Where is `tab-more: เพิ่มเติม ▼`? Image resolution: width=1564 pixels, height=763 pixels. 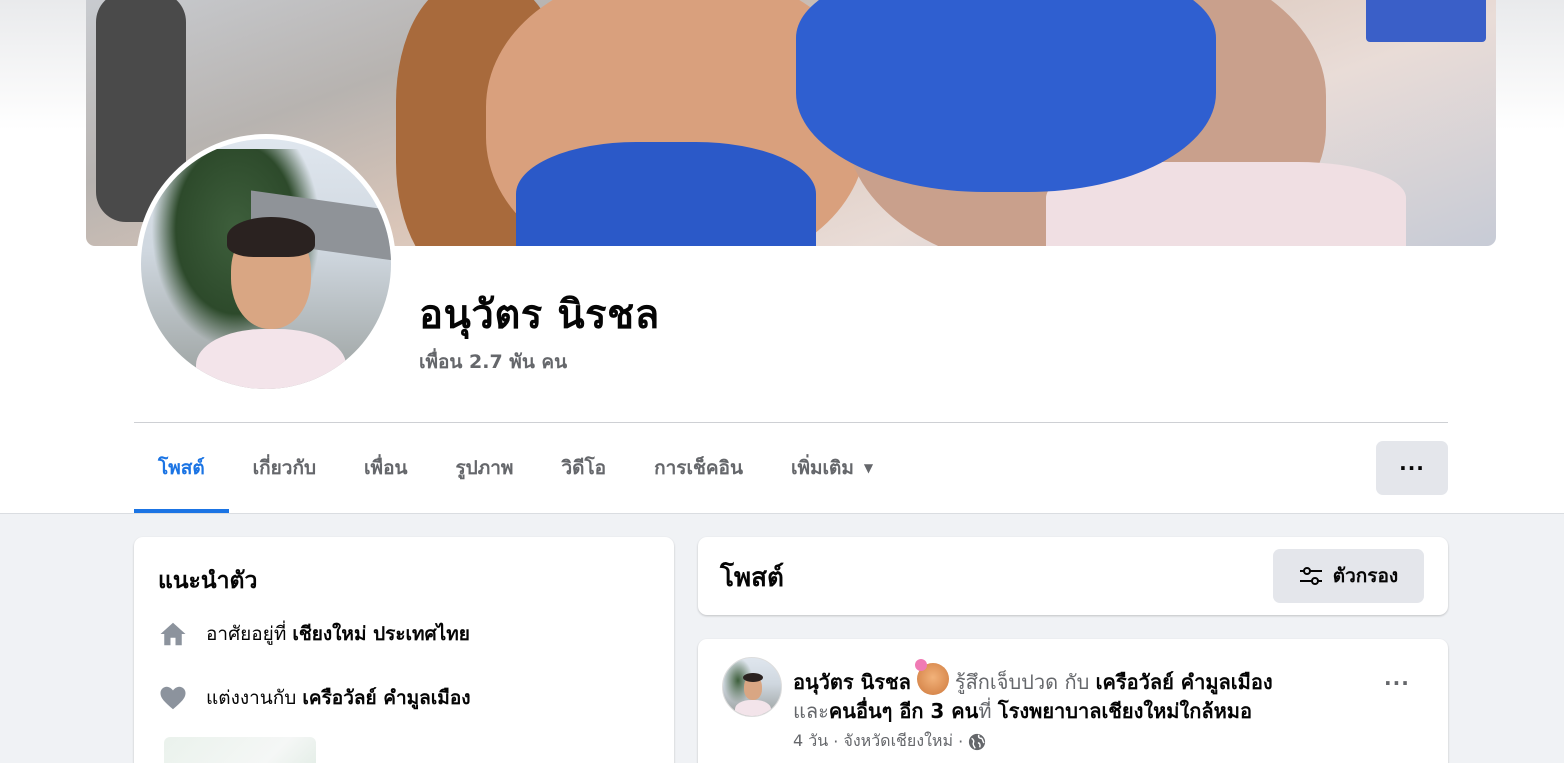 tab-more: เพิ่มเติม ▼ is located at coordinates (832, 468).